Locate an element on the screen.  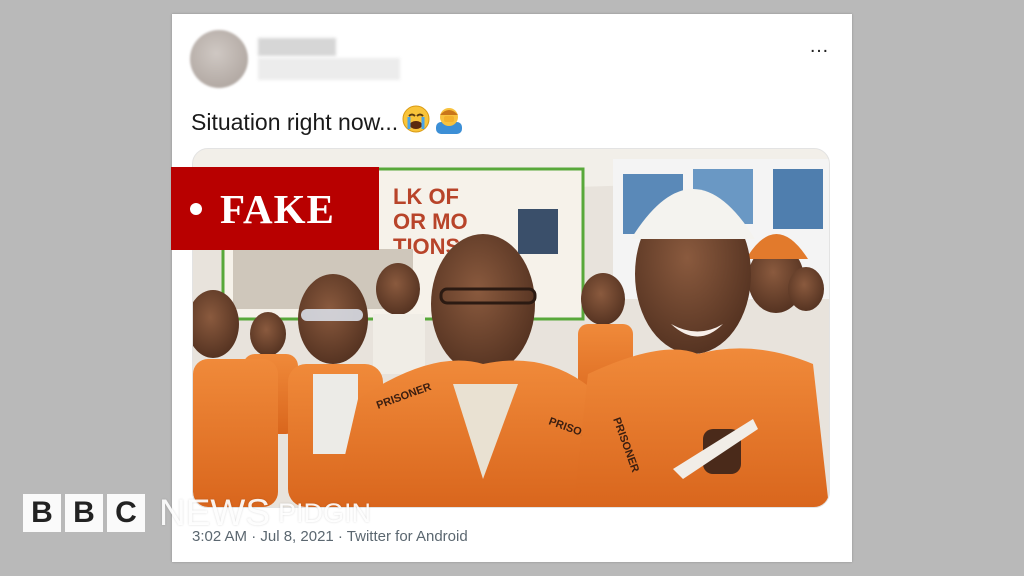
bbc-news-pidgin-logo: B B C NEWS PIDGIN is located at coordinates (197, 512).